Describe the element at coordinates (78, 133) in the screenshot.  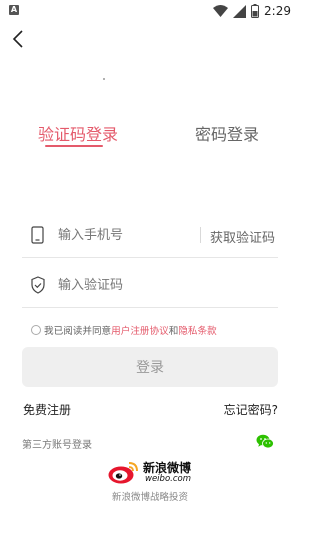
I see `tab-sms-login: 验证码登录` at that location.